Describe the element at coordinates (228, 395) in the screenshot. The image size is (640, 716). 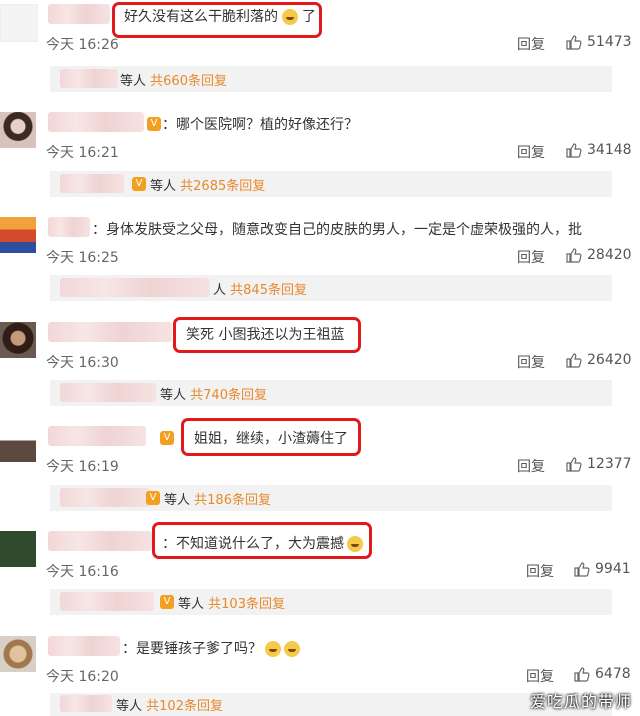
I see `total-replies-link: 共740条回复` at that location.